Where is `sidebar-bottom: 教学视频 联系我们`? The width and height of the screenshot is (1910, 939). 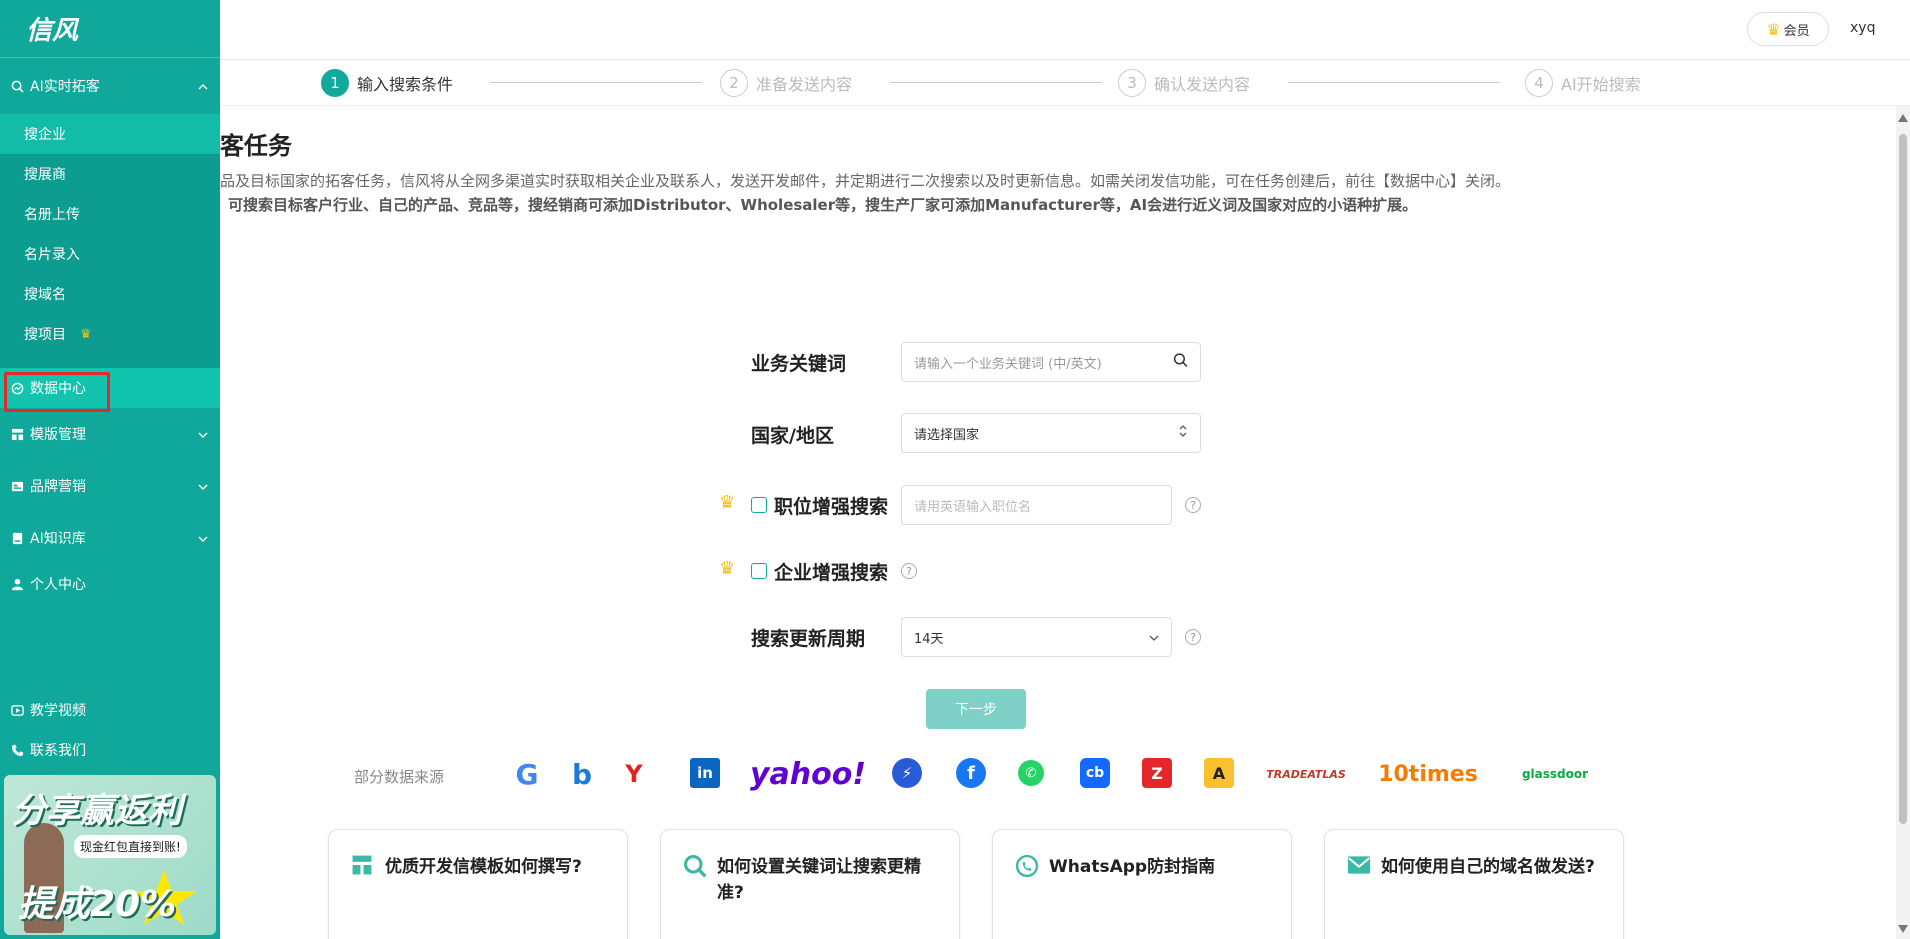
sidebar-bottom: 教学视频 联系我们 is located at coordinates (110, 730).